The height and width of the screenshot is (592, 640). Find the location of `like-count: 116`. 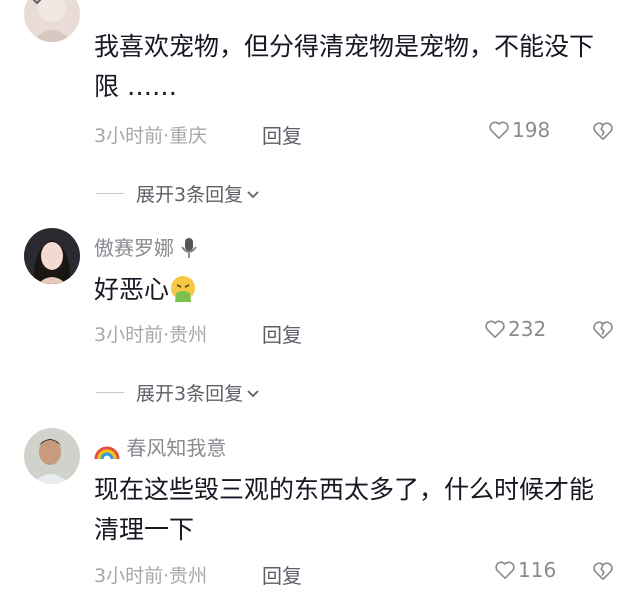

like-count: 116 is located at coordinates (537, 570).